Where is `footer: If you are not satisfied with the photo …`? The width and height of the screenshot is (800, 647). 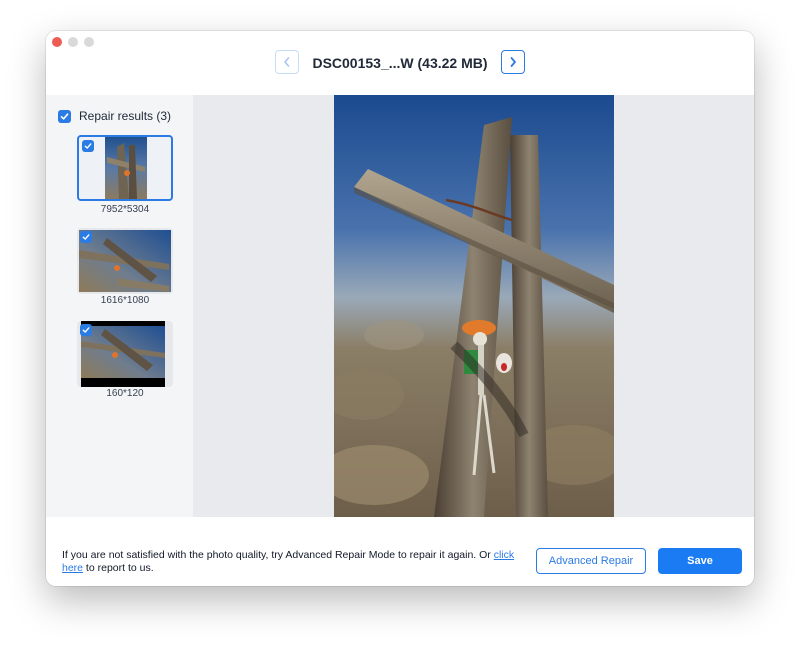 footer: If you are not satisfied with the photo … is located at coordinates (400, 551).